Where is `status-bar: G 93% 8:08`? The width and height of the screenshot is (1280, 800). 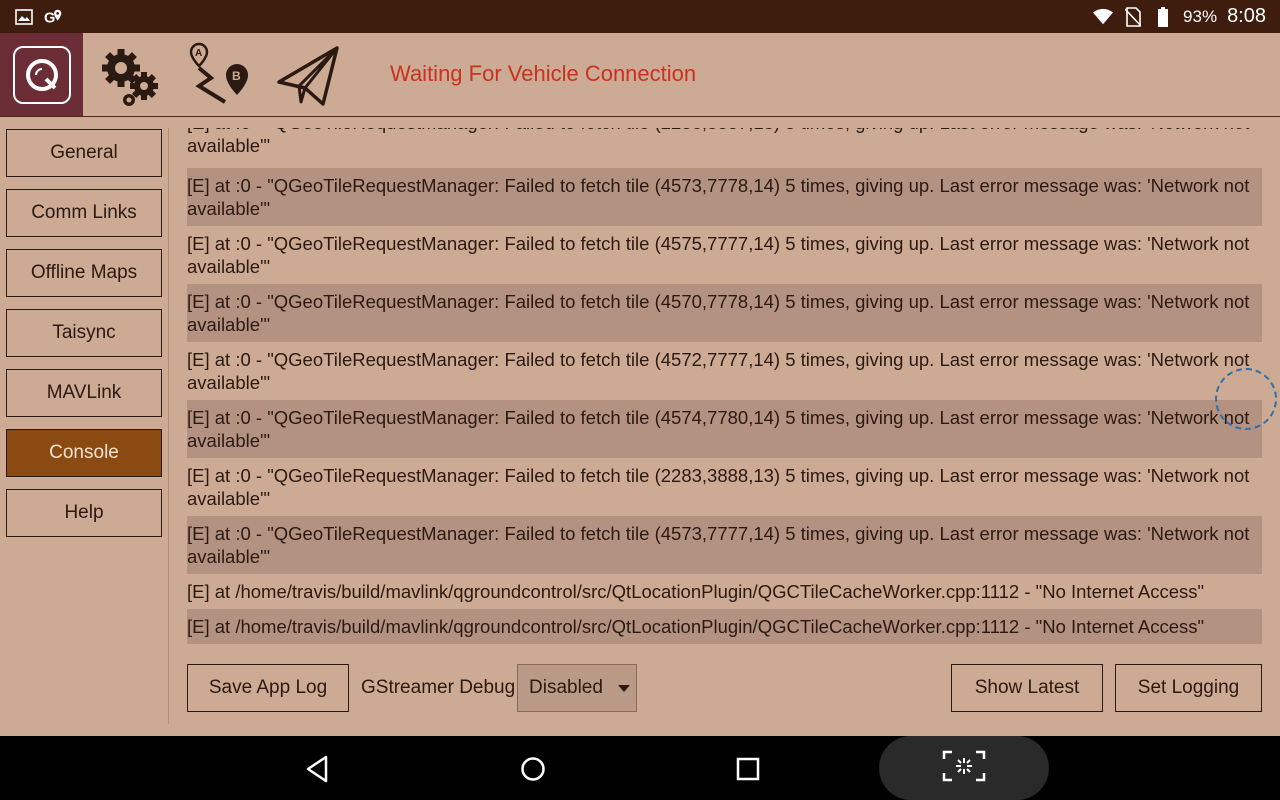
status-bar: G 93% 8:08 is located at coordinates (640, 16).